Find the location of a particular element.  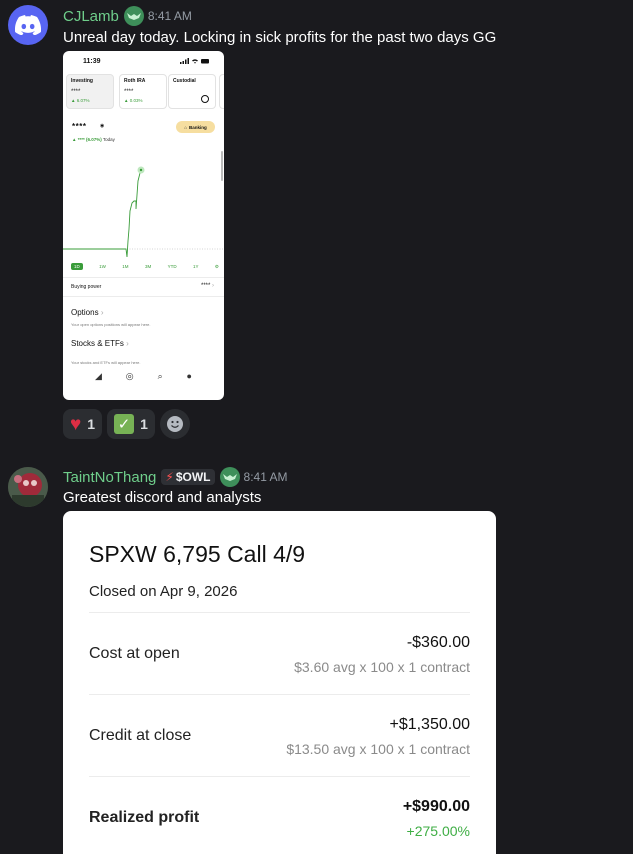

message-text: Greatest discord and analysts is located at coordinates (162, 497).